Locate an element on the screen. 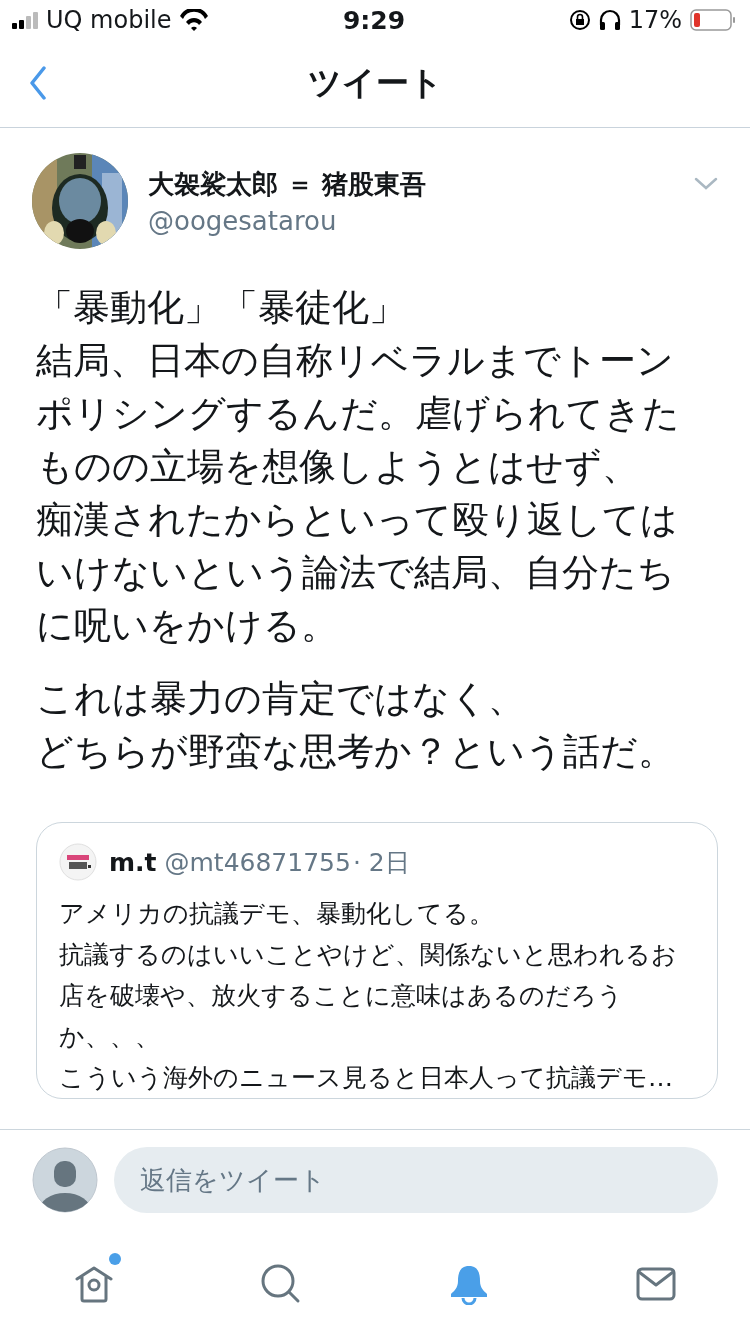 This screenshot has width=750, height=1334. tweet-text-line: ものの立場を想像しようとはせず、 is located at coordinates (337, 467).